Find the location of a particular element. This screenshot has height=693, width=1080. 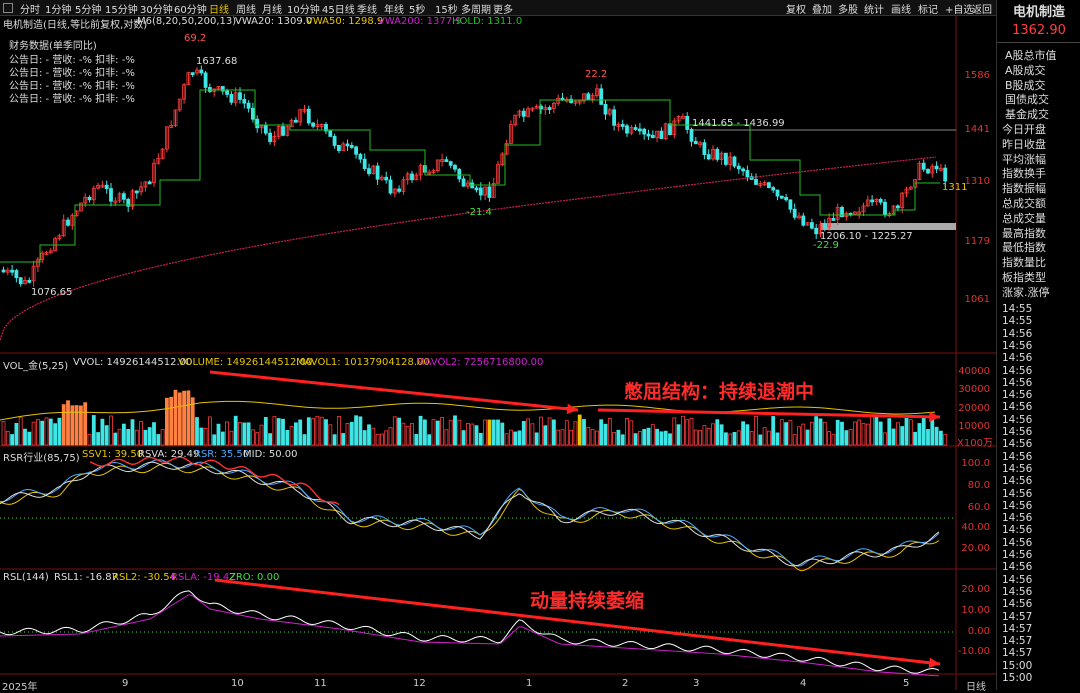

period-label: 日线 is located at coordinates (976, 685).